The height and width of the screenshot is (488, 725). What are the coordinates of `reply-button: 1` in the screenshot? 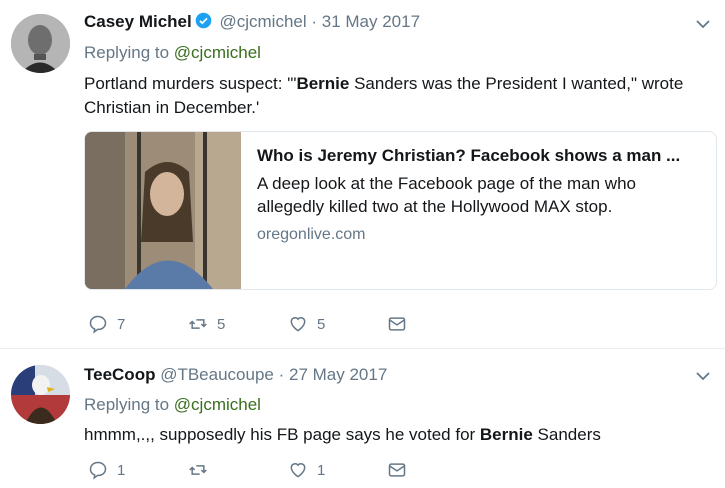 It's located at (106, 470).